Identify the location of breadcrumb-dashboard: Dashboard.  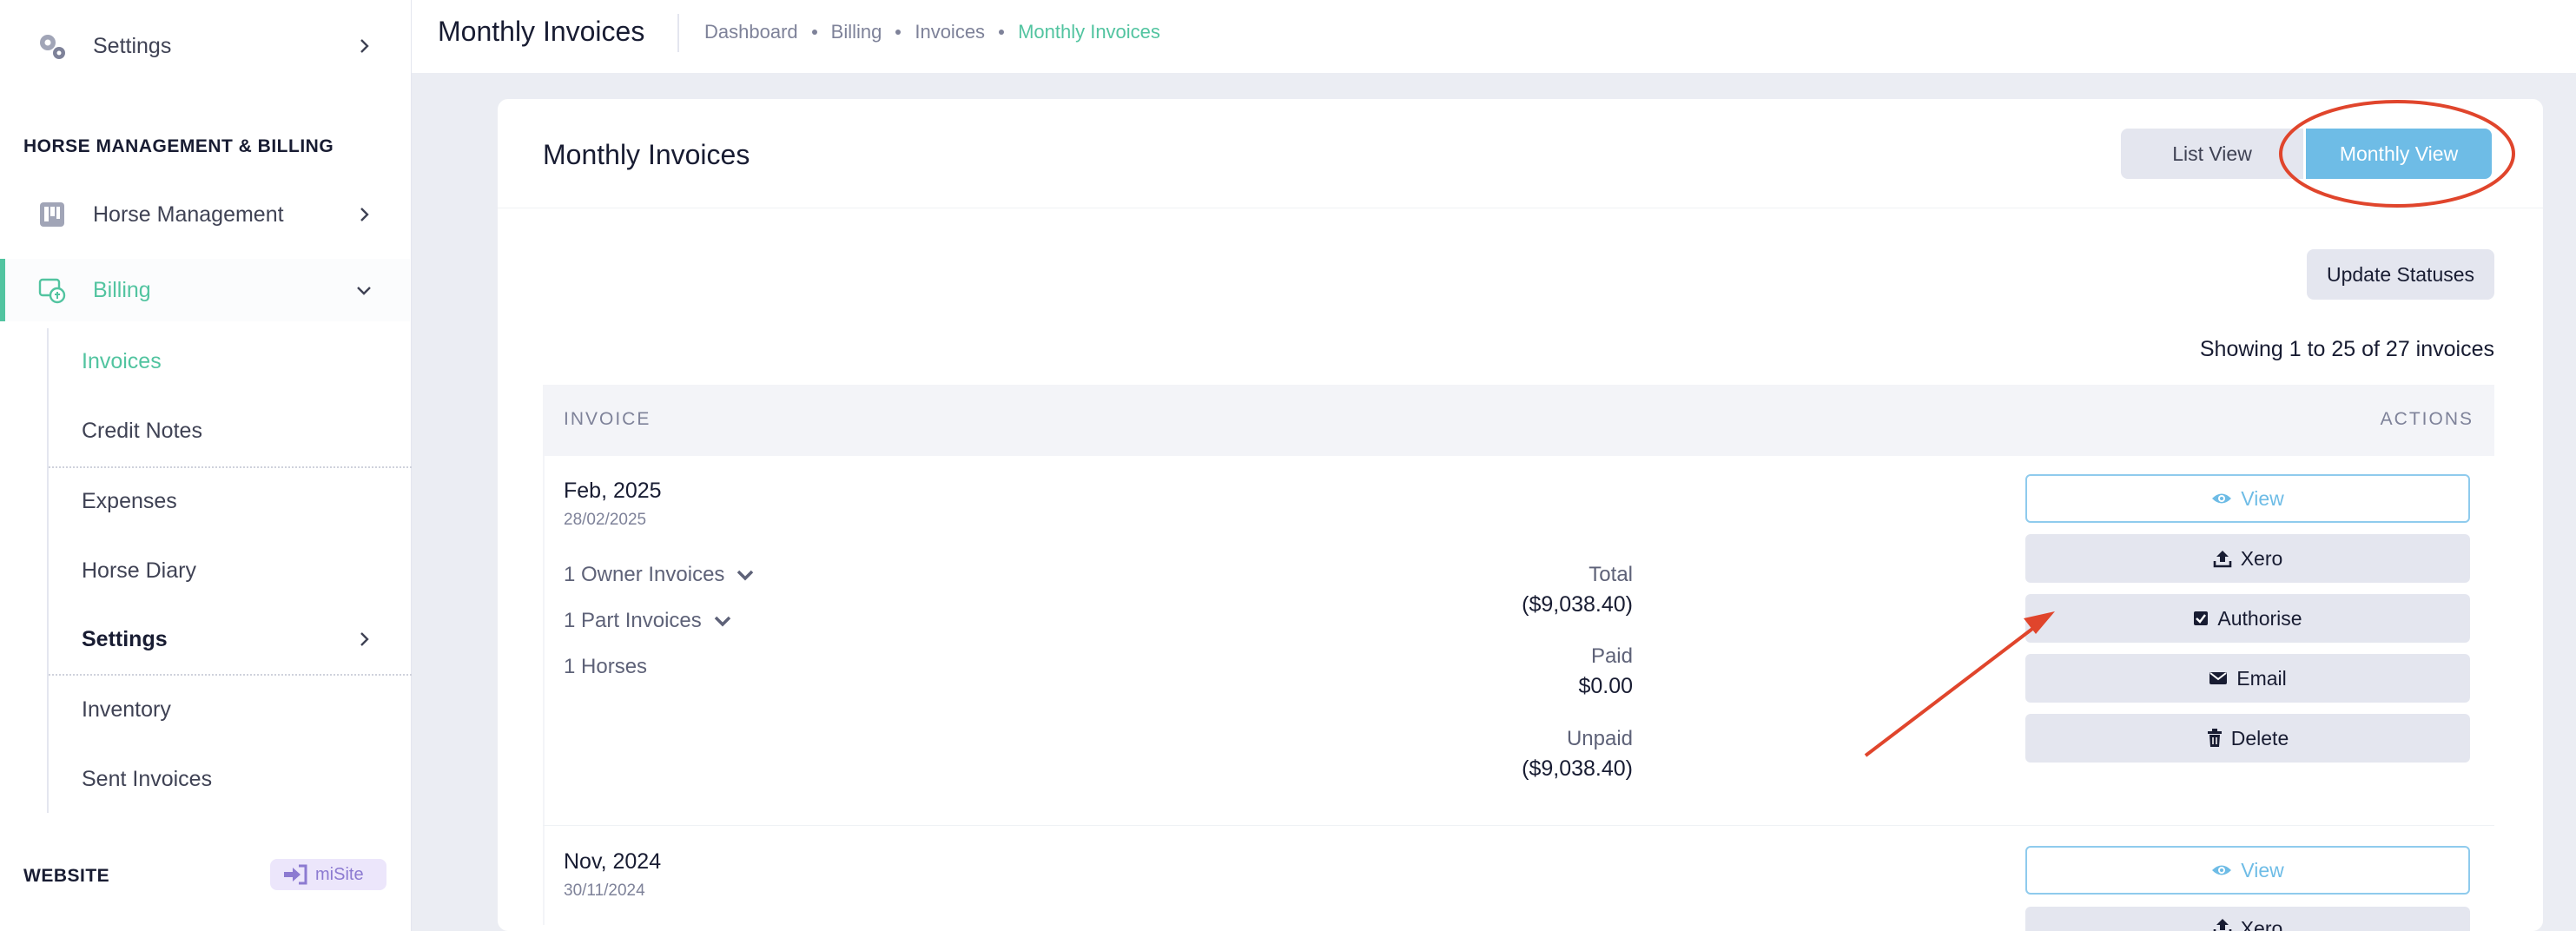
(751, 32).